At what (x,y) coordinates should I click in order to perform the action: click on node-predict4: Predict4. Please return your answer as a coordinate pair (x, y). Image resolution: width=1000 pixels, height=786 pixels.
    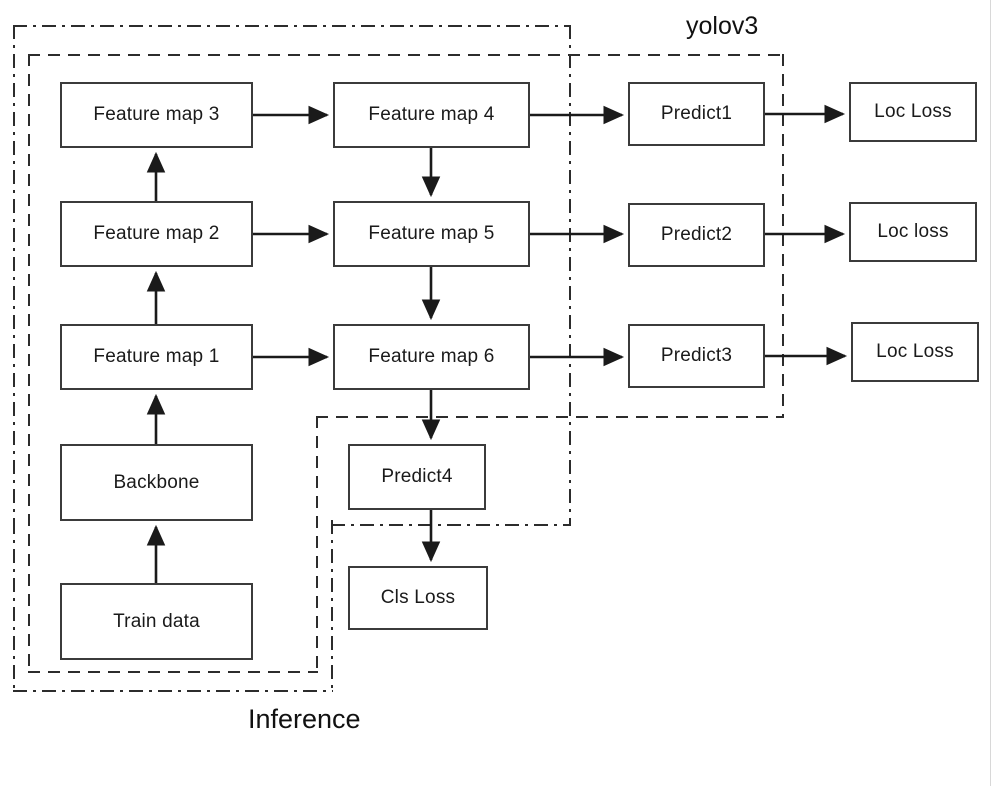
    Looking at the image, I should click on (417, 477).